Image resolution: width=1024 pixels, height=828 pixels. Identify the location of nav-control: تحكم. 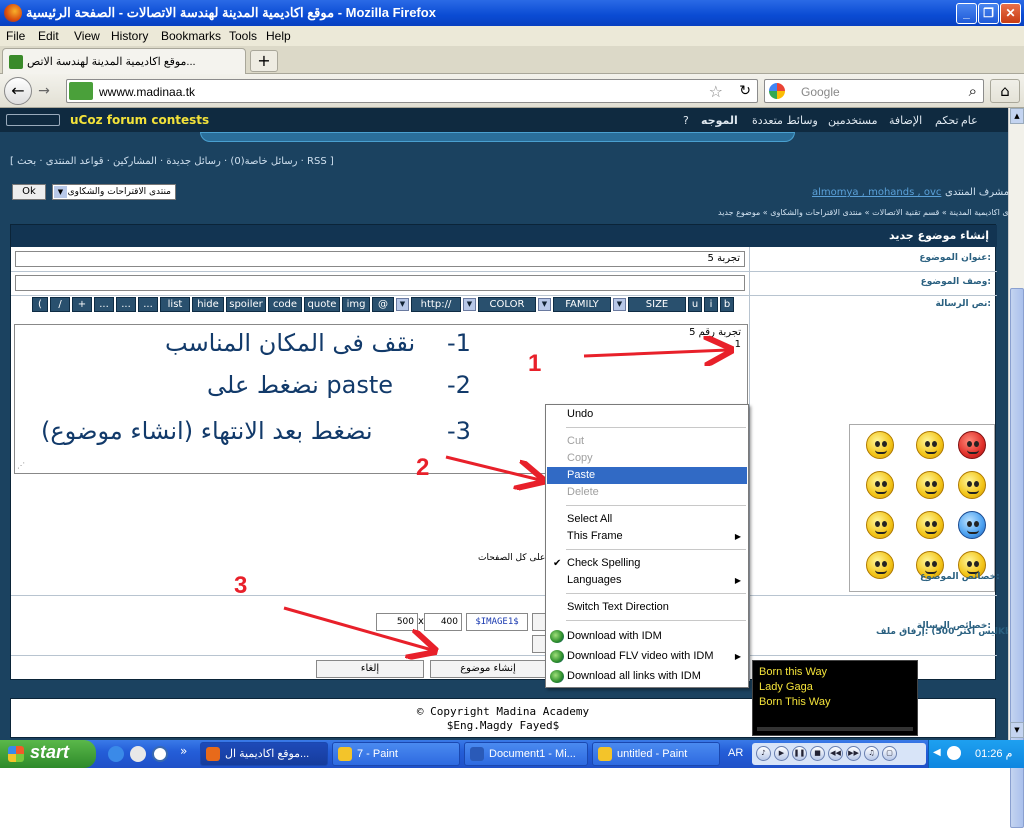
(947, 120).